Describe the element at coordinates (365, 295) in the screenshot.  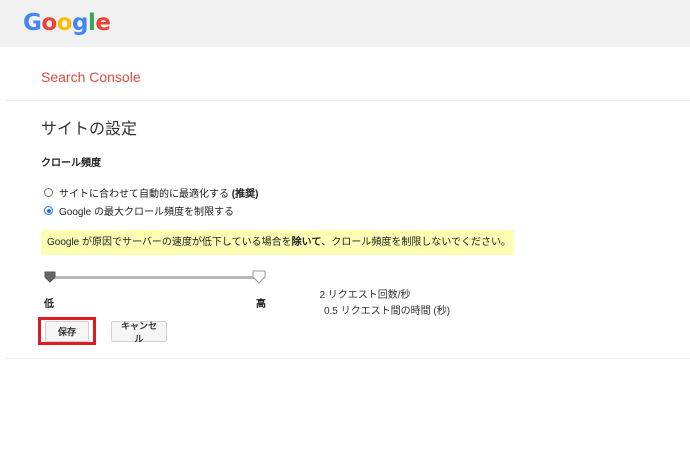
I see `requests-per-second: 2 リクエスト回数/秒` at that location.